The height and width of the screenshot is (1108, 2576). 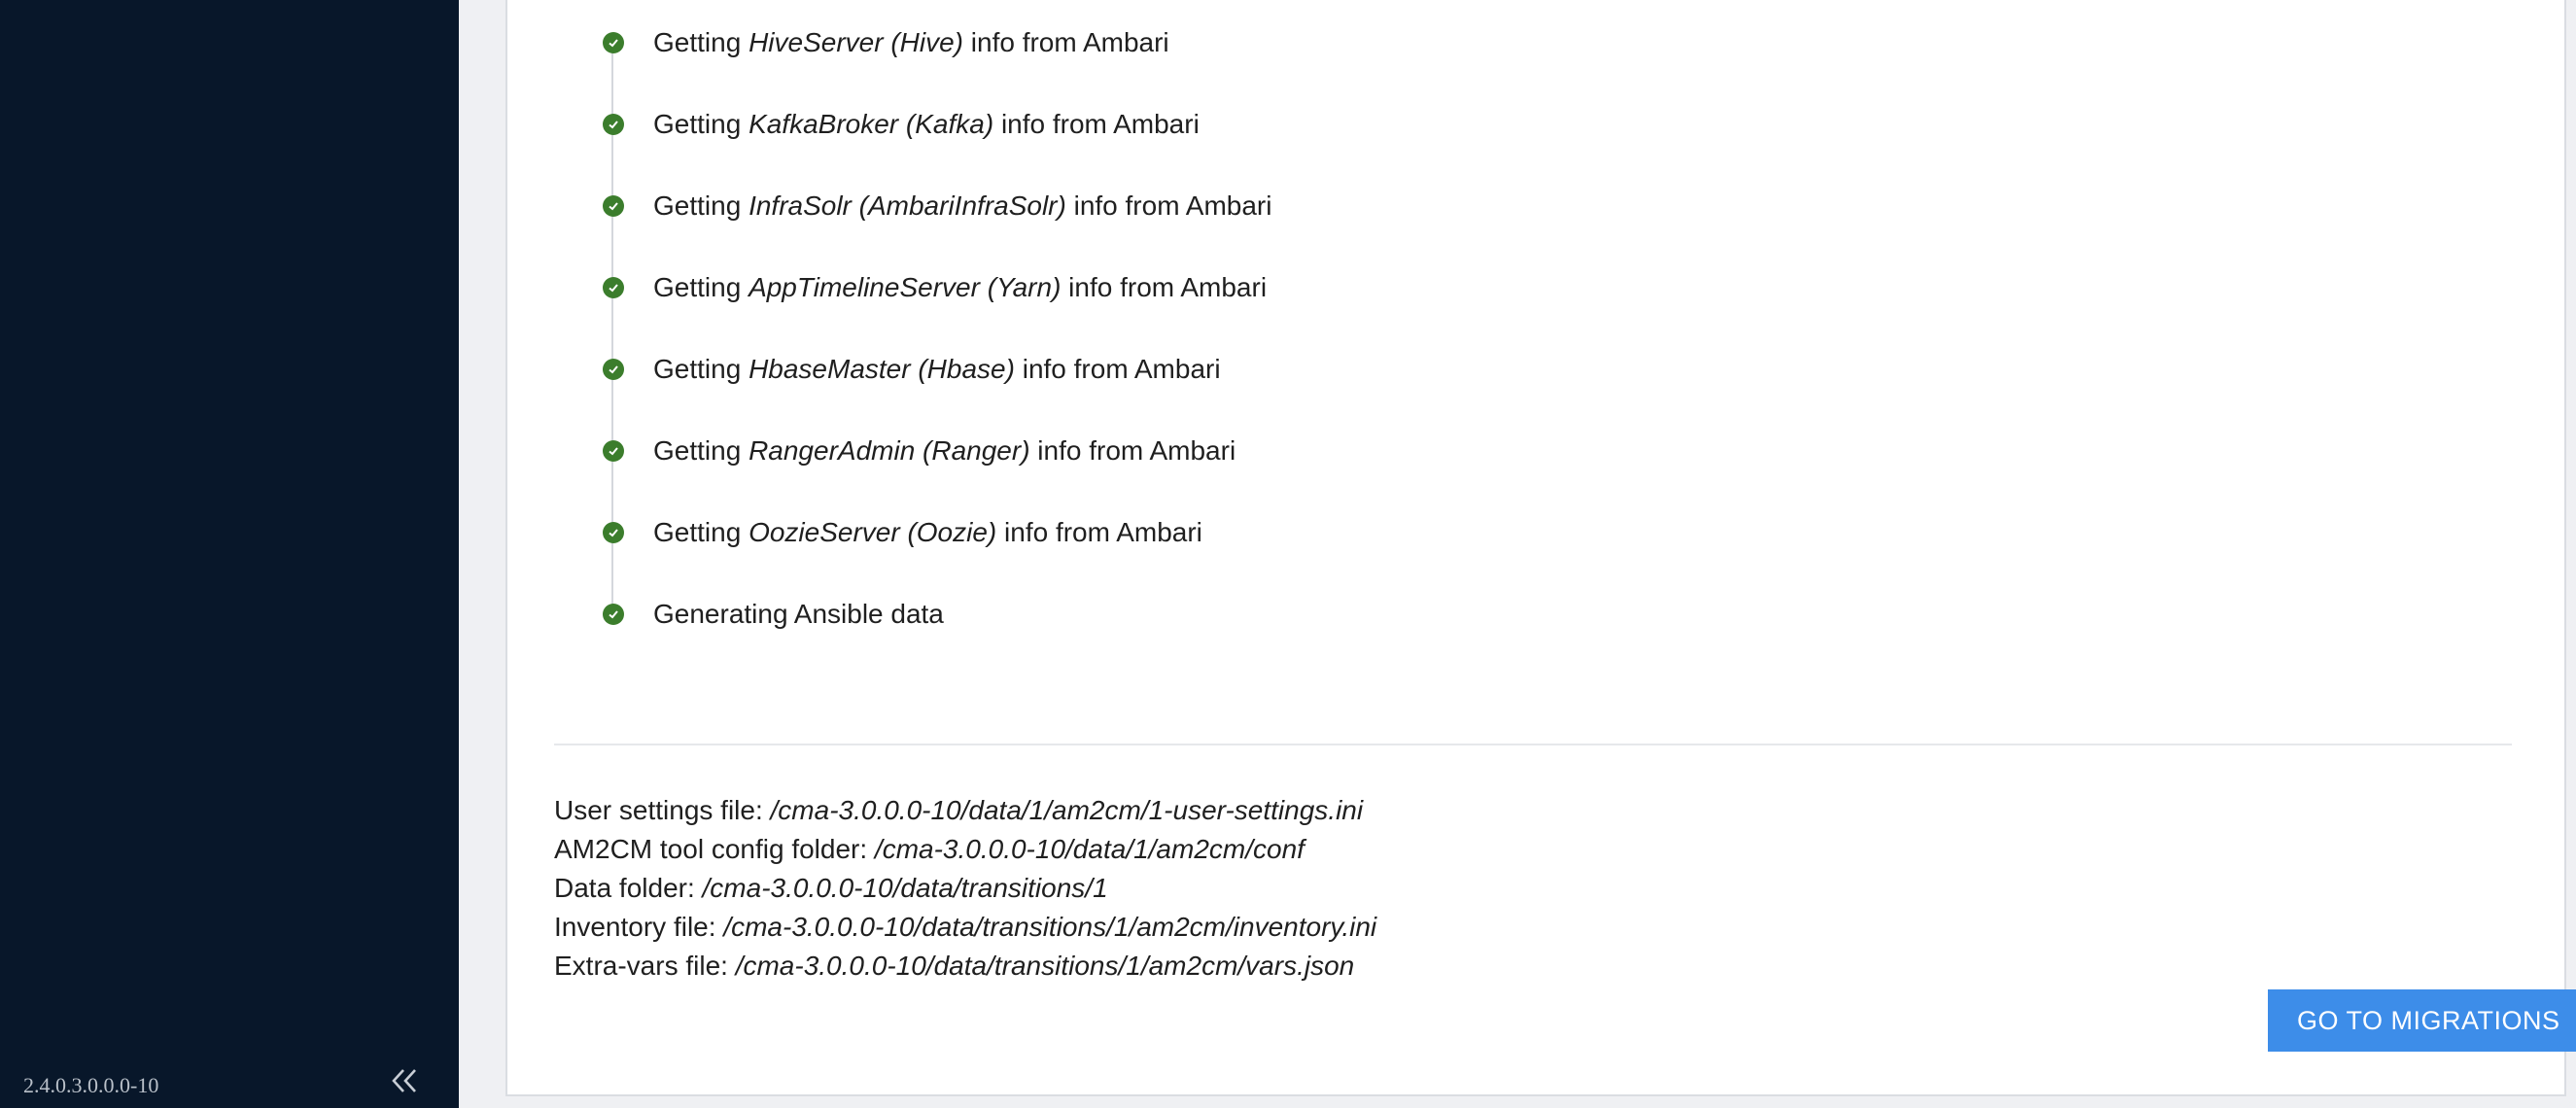 What do you see at coordinates (1533, 744) in the screenshot?
I see `section-divider` at bounding box center [1533, 744].